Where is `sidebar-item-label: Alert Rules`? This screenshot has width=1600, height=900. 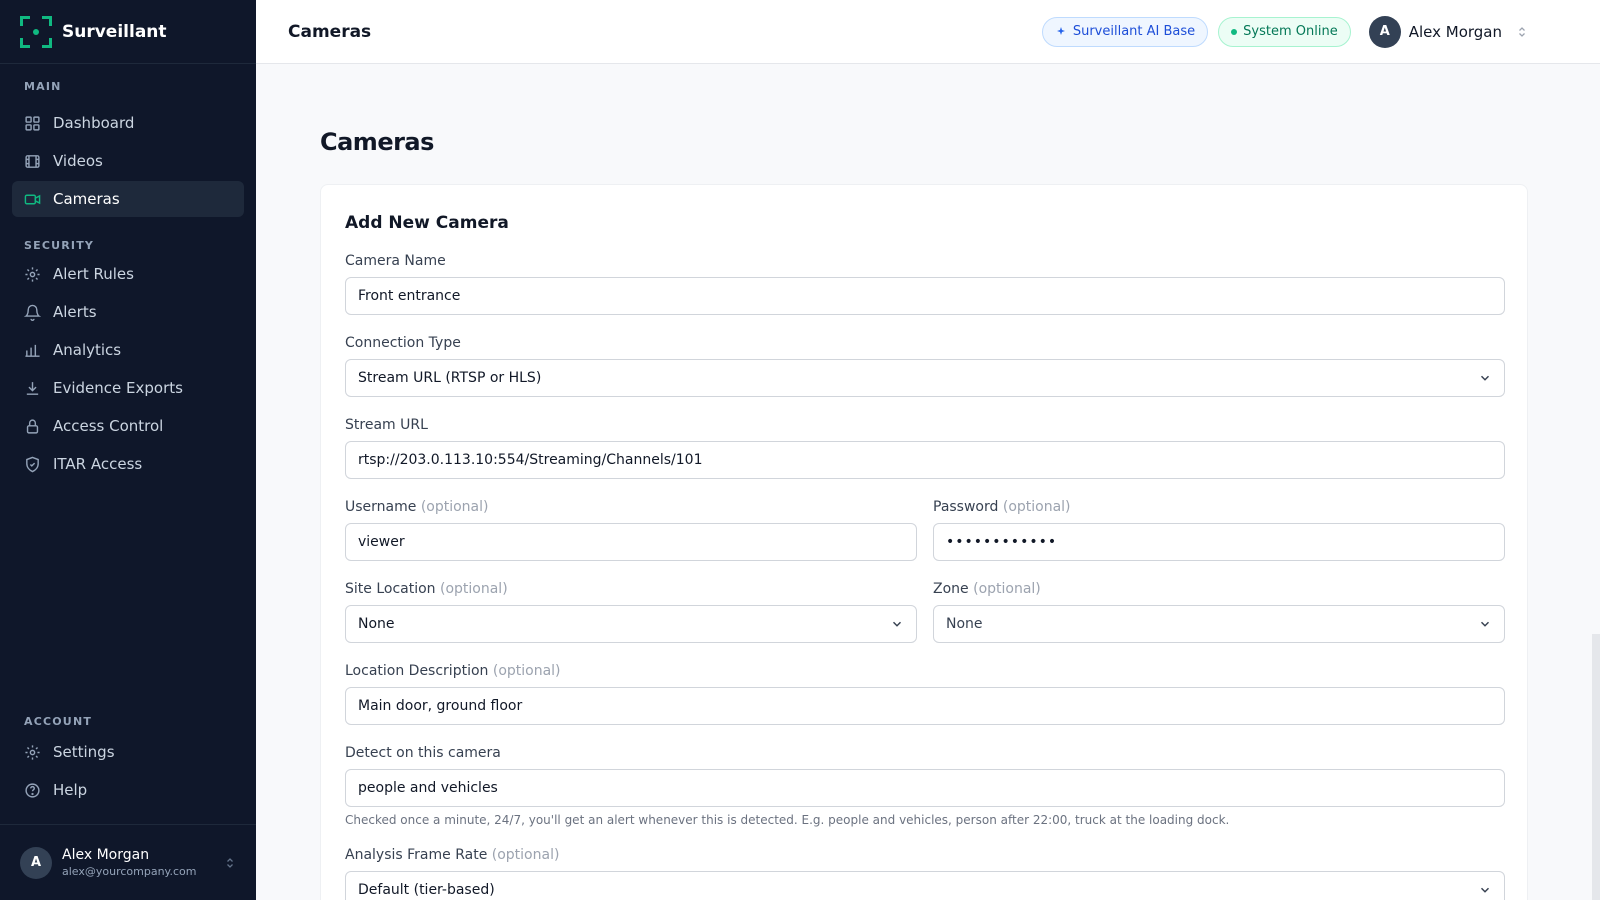 sidebar-item-label: Alert Rules is located at coordinates (93, 274).